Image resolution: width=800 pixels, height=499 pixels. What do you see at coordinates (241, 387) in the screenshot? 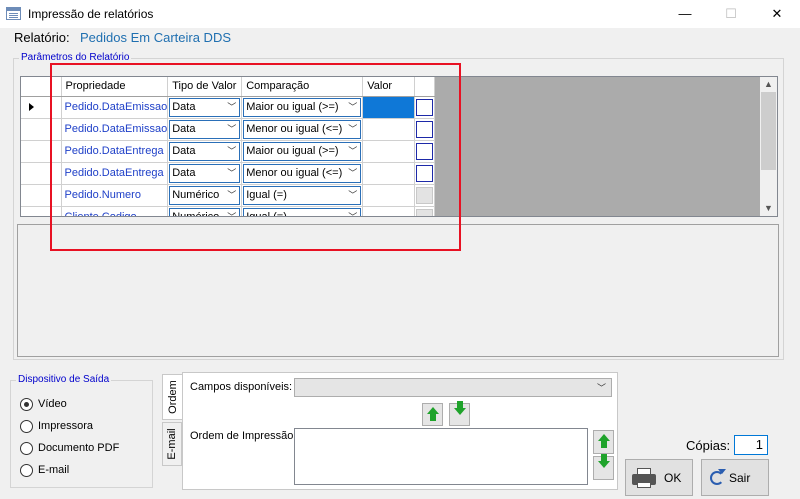
I see `campos-label: Campos disponíveis:` at bounding box center [241, 387].